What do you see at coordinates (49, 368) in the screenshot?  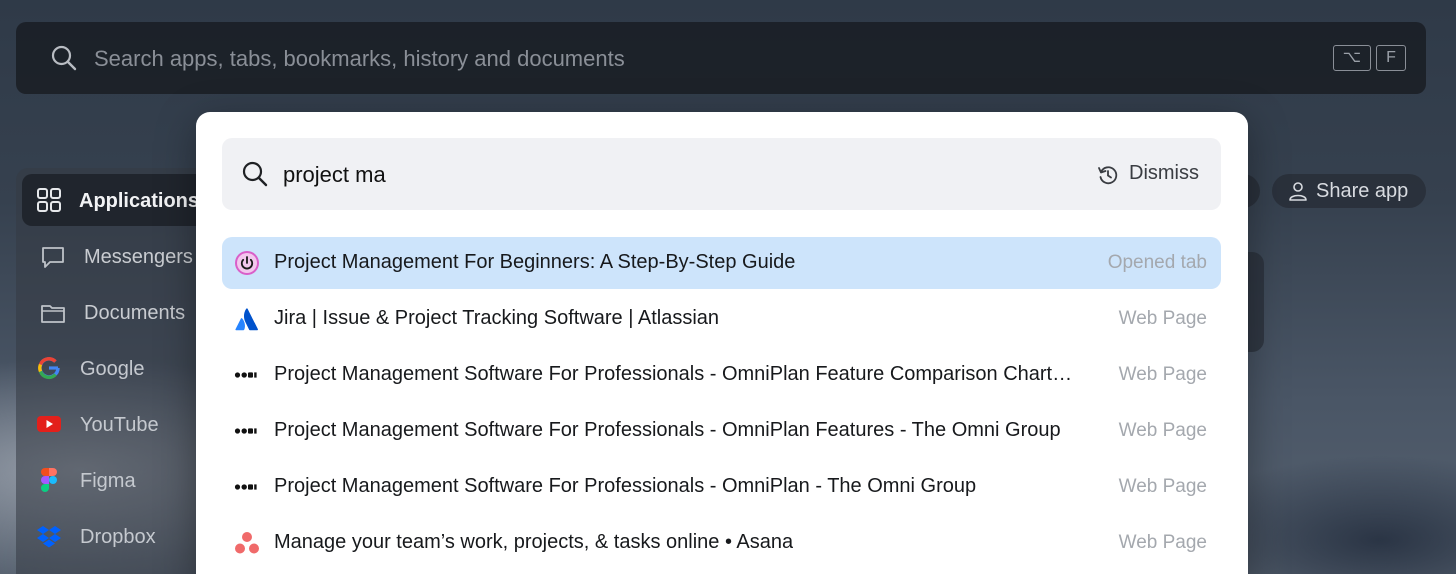 I see `google-icon` at bounding box center [49, 368].